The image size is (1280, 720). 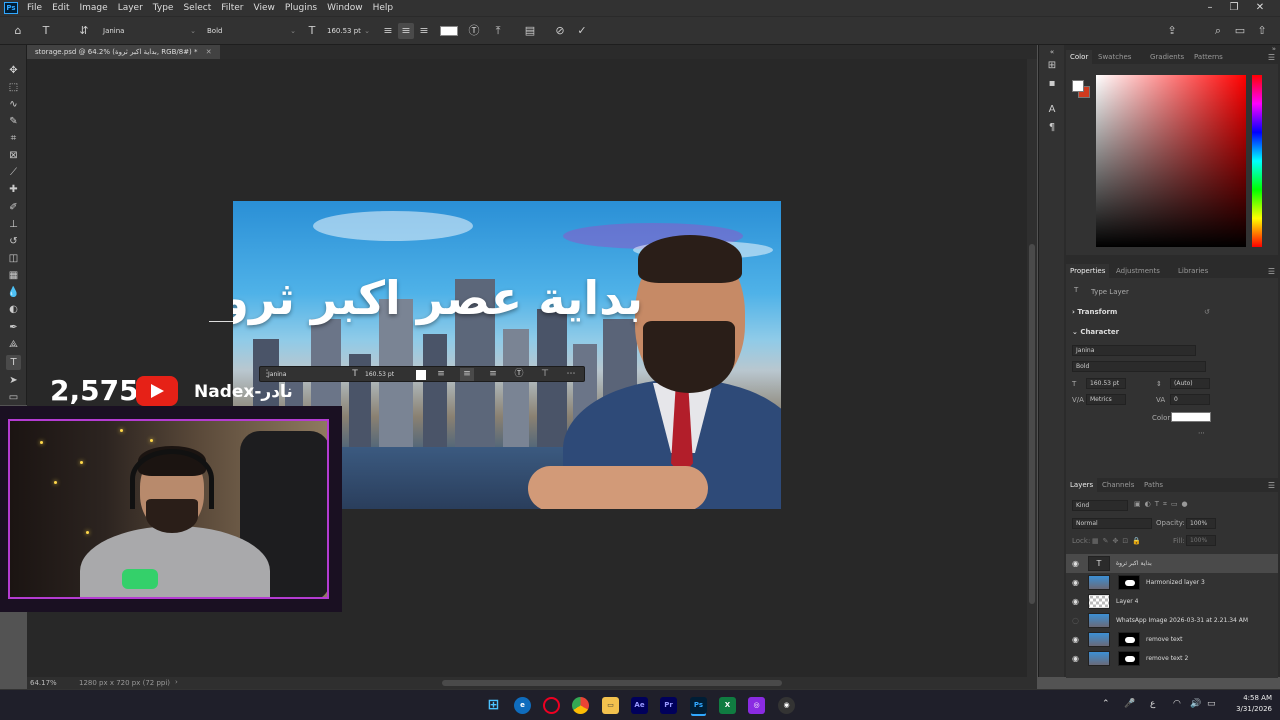 I want to click on char-font-select: Janina, so click(x=1134, y=350).